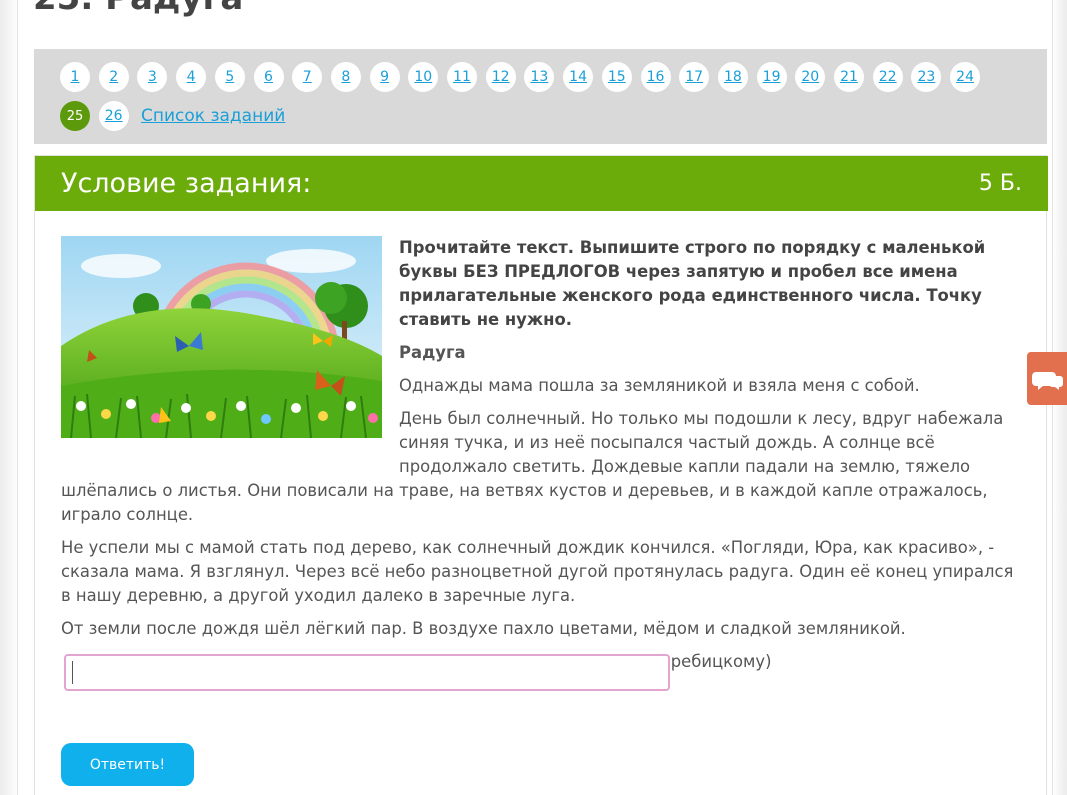 Image resolution: width=1067 pixels, height=795 pixels. Describe the element at coordinates (810, 77) in the screenshot. I see `task-number-20: 20` at that location.